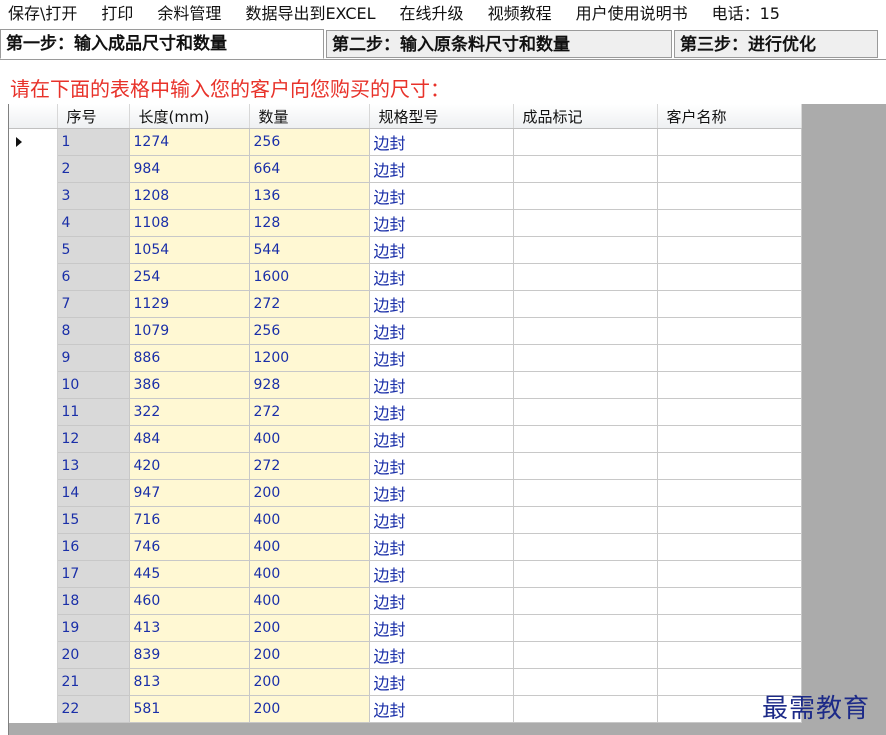  Describe the element at coordinates (93, 601) in the screenshot. I see `cell-seq: 18` at that location.